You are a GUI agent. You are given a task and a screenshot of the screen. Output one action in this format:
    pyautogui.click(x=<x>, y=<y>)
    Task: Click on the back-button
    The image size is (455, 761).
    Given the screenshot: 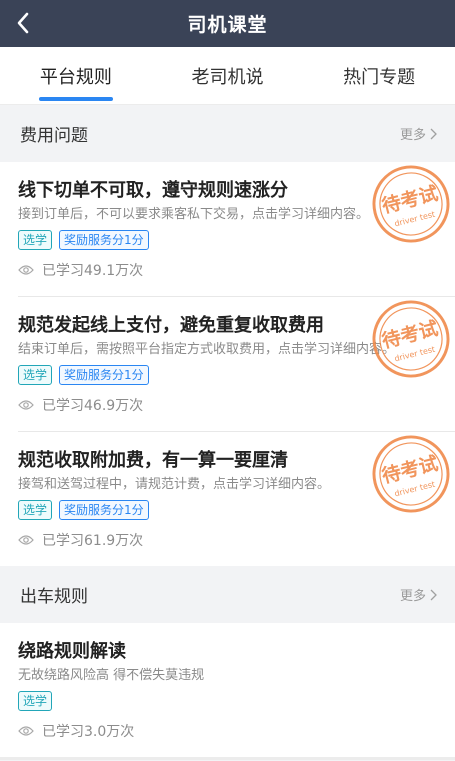 What is the action you would take?
    pyautogui.click(x=23, y=23)
    